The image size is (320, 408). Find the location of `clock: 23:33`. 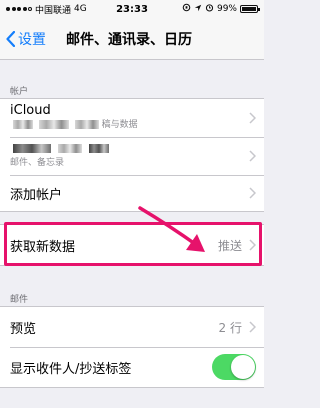

clock: 23:33 is located at coordinates (132, 9).